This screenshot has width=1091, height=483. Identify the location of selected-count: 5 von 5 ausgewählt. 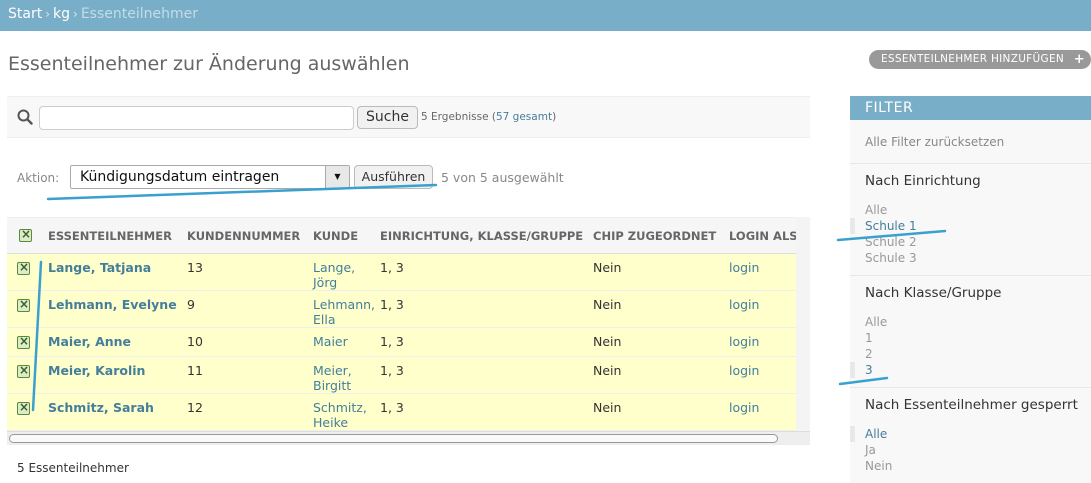
(502, 177).